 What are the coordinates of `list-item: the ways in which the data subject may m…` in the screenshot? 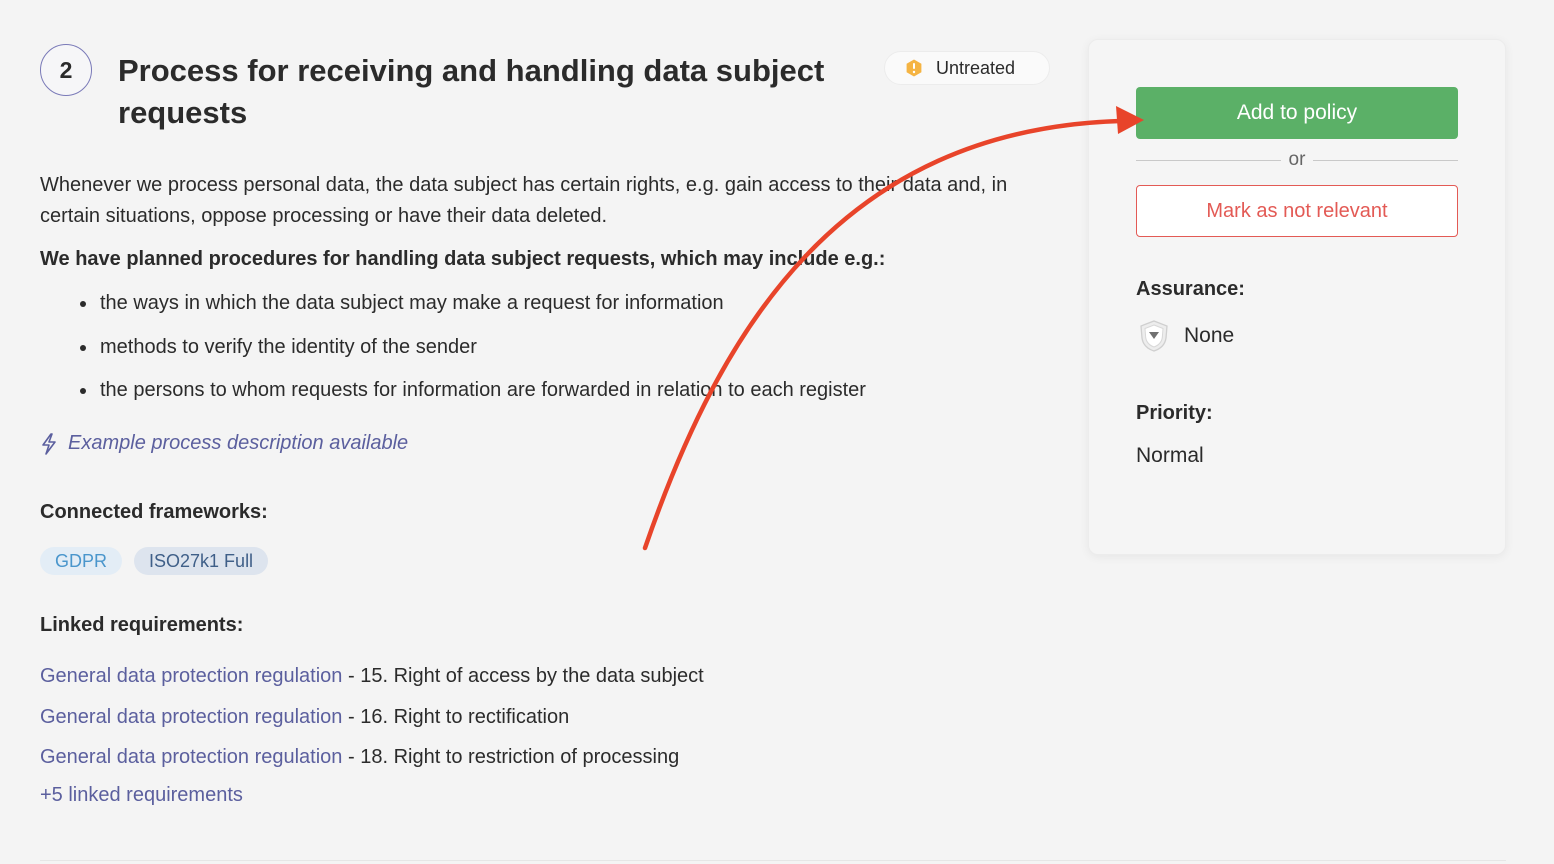 It's located at (453, 308).